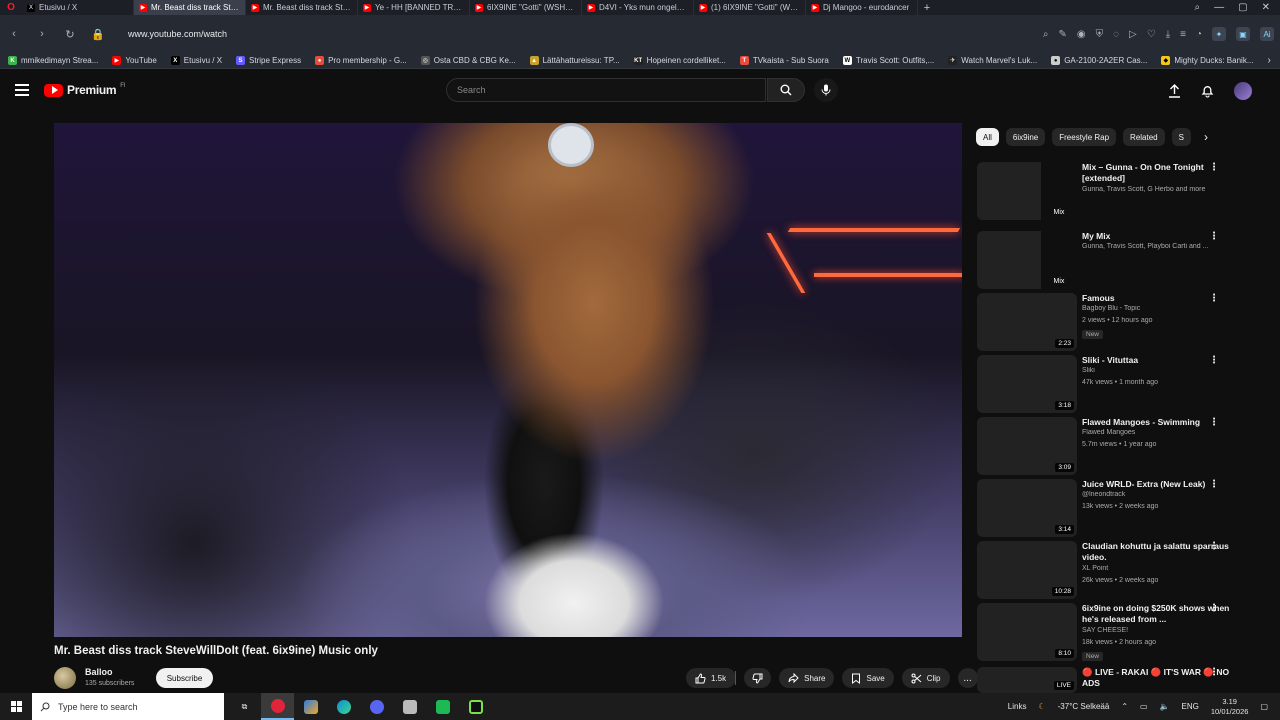  Describe the element at coordinates (1164, 484) in the screenshot. I see `recommendation-title: Juice WRLD- Extra (New Leak)` at that location.